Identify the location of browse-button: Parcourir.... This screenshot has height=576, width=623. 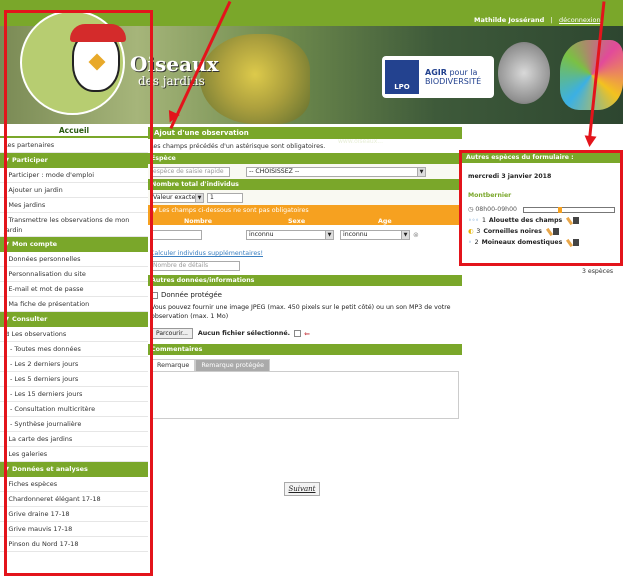
(172, 333).